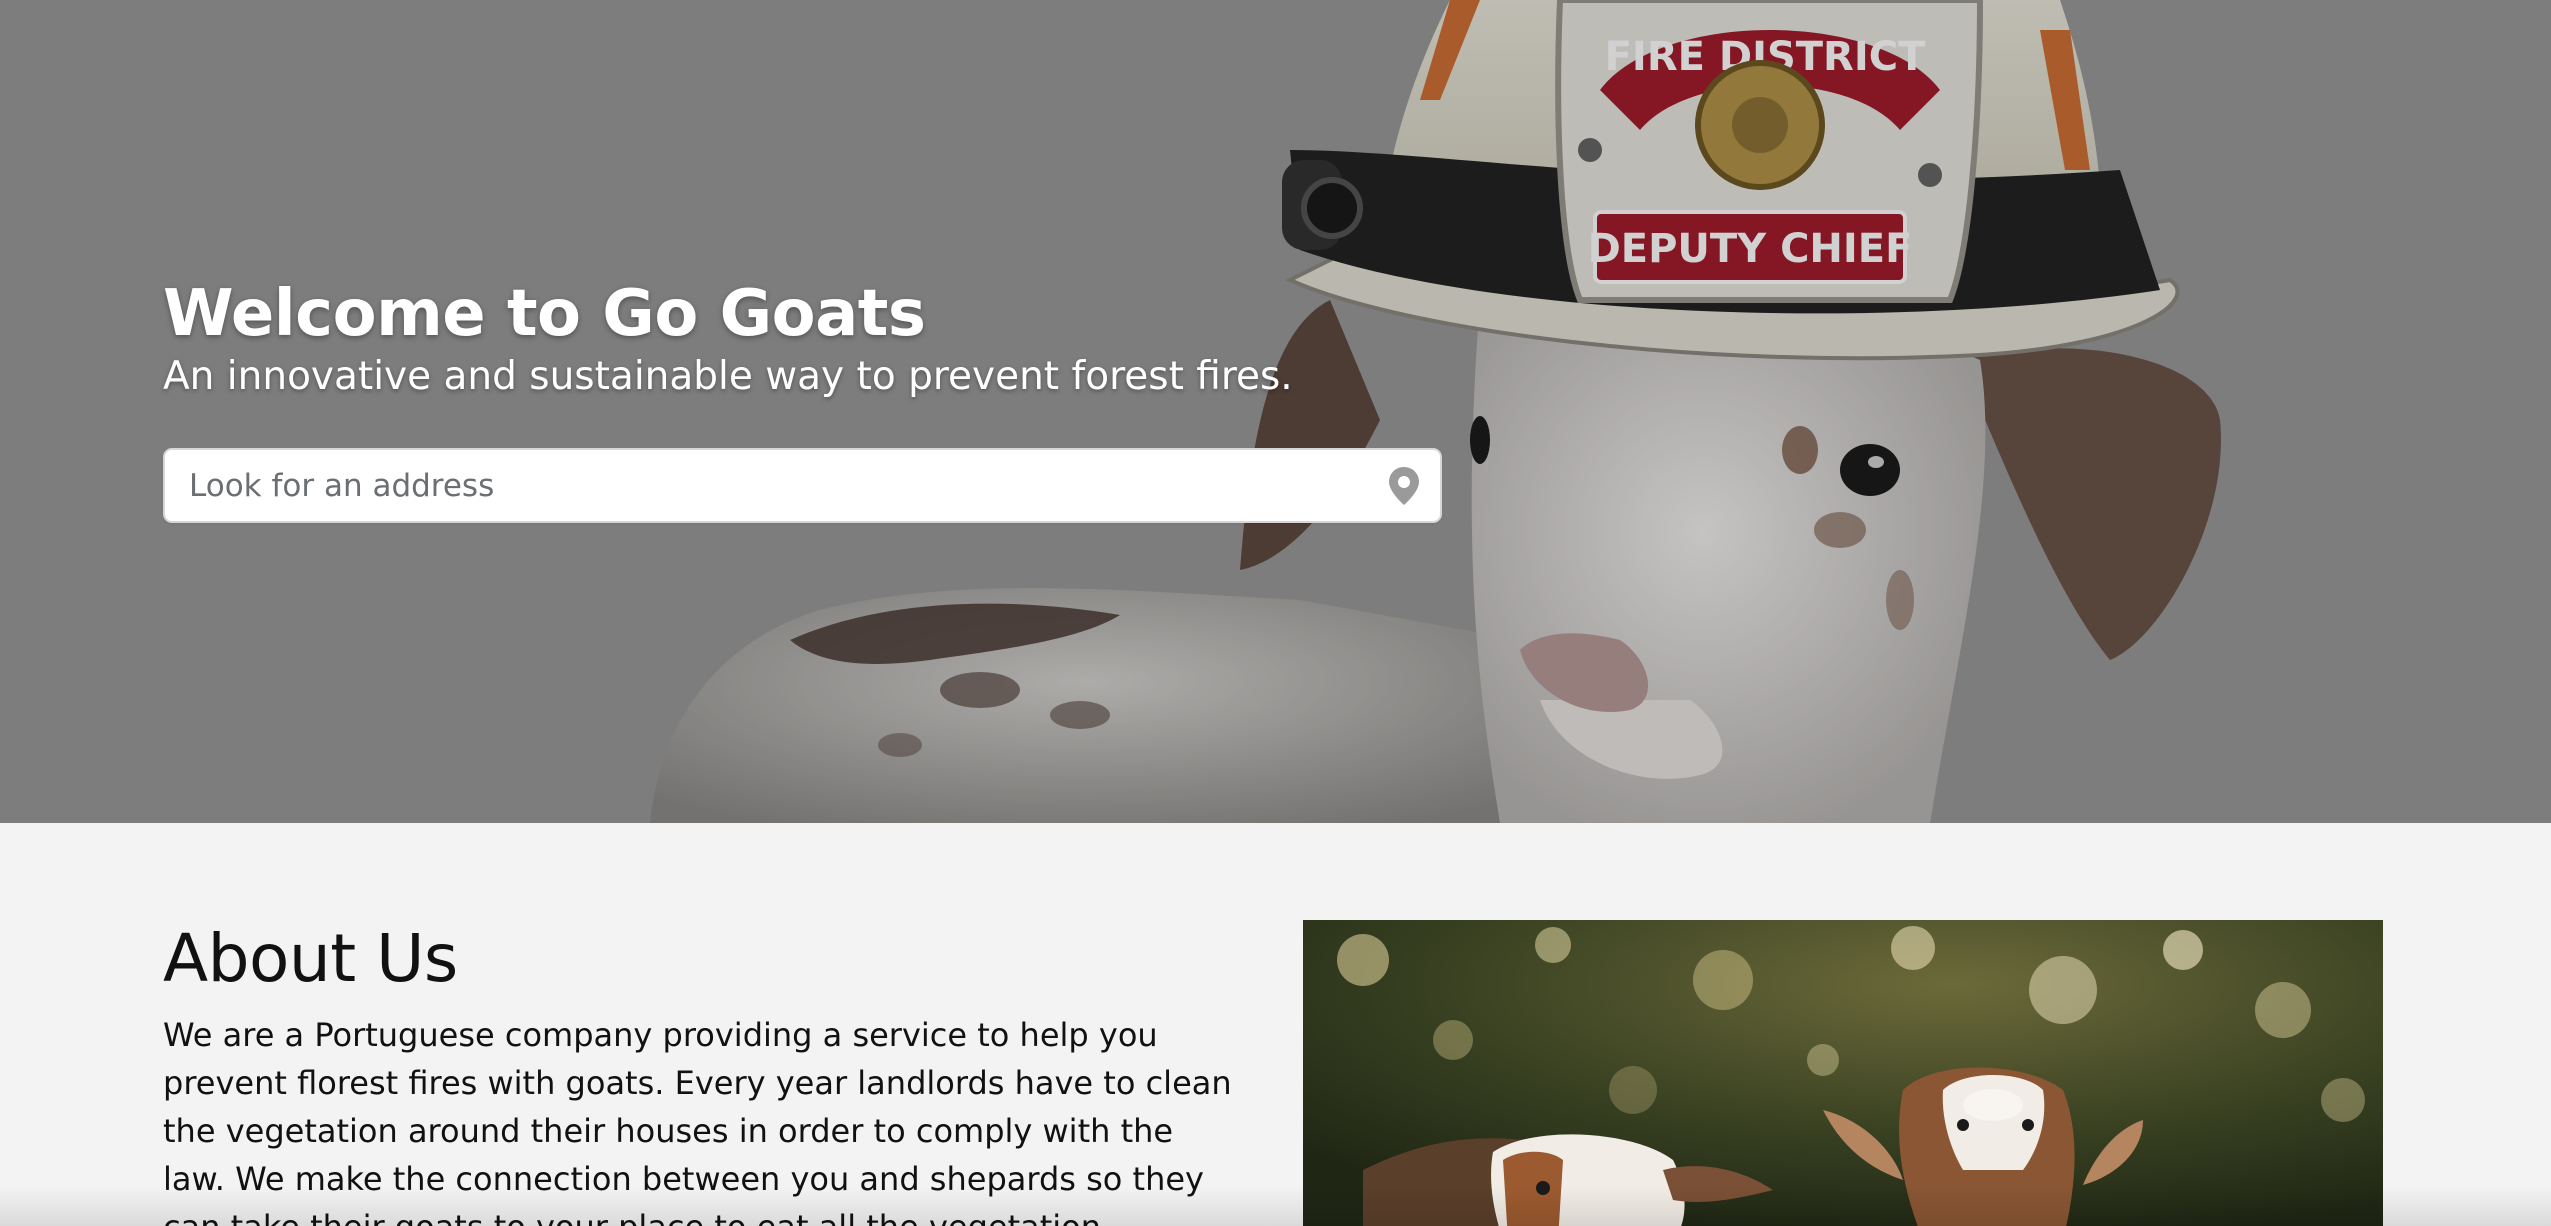 The image size is (2551, 1226). I want to click on hero-title: Welcome to Go Goats, so click(544, 314).